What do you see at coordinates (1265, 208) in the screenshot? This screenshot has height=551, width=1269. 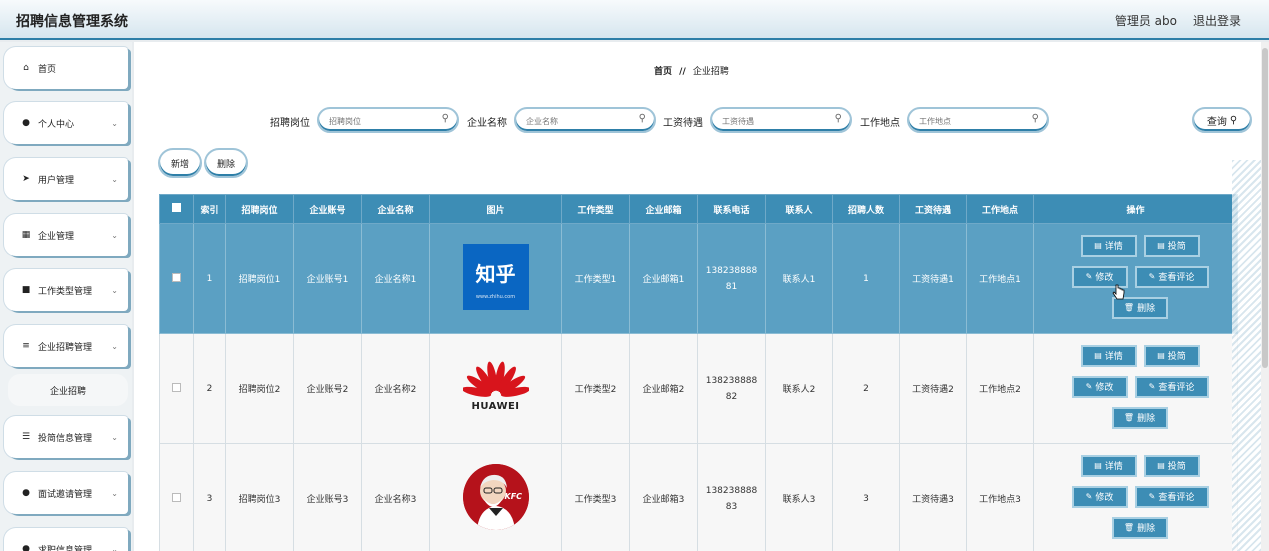 I see `scrollbar-thumb` at bounding box center [1265, 208].